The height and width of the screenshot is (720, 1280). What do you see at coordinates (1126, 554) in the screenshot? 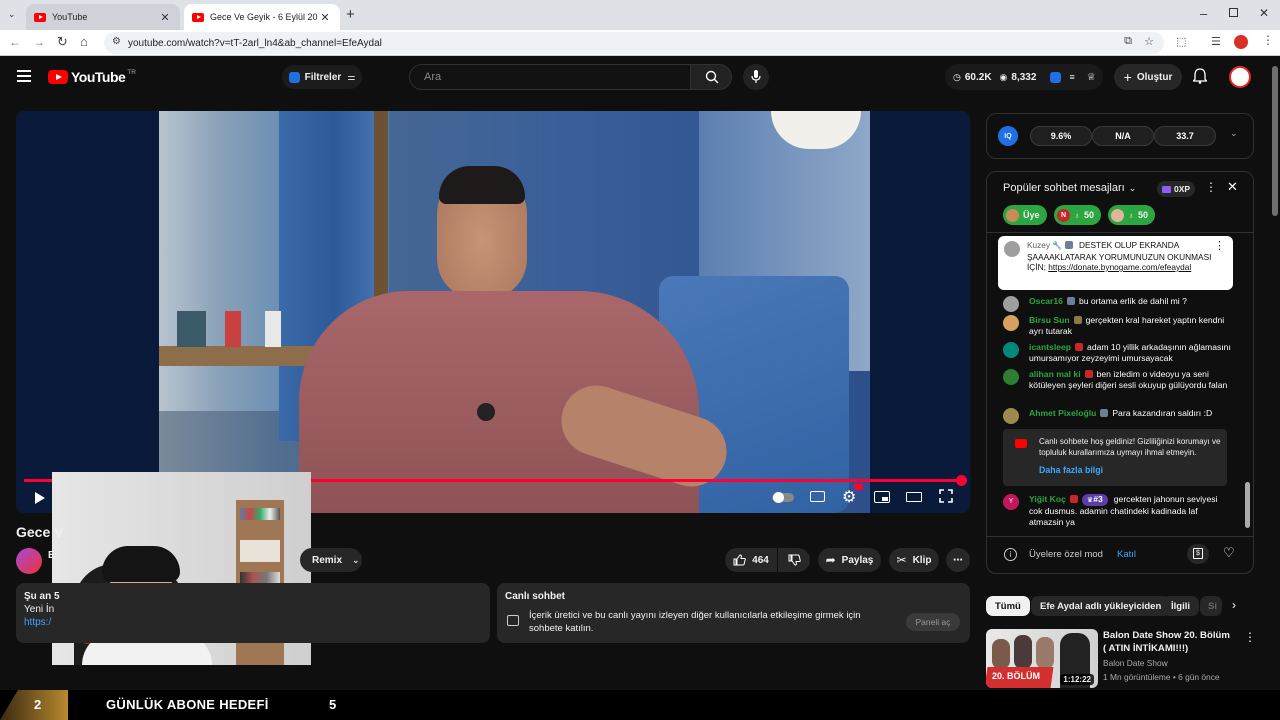
I see `join-link: Katıl` at bounding box center [1126, 554].